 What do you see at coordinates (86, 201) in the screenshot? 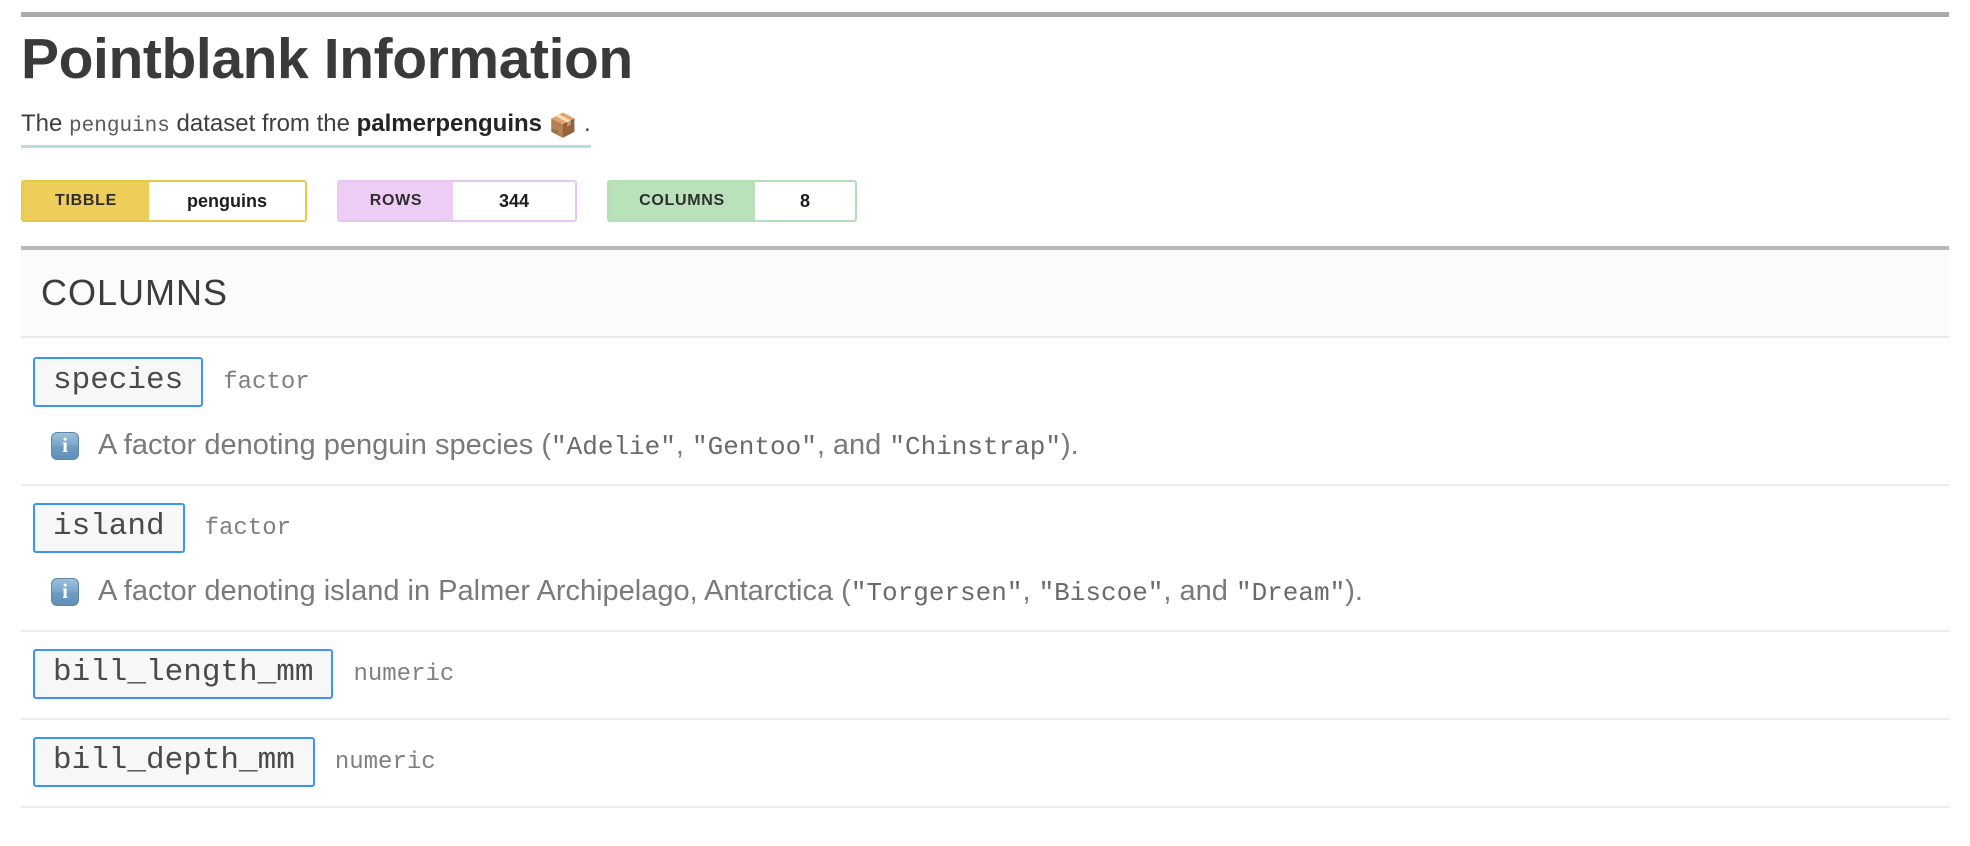
I see `badge-tibble-label: TIBBLE` at bounding box center [86, 201].